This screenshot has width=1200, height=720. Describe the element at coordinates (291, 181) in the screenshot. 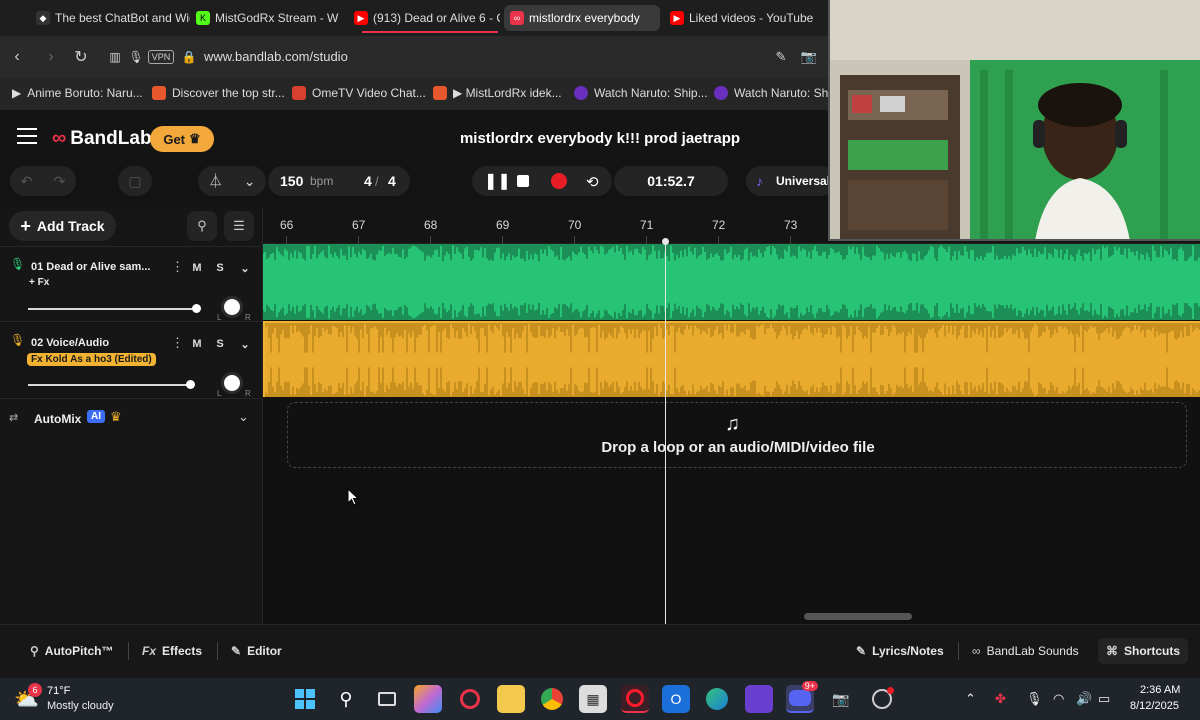

I see `tempo-value: 150` at that location.